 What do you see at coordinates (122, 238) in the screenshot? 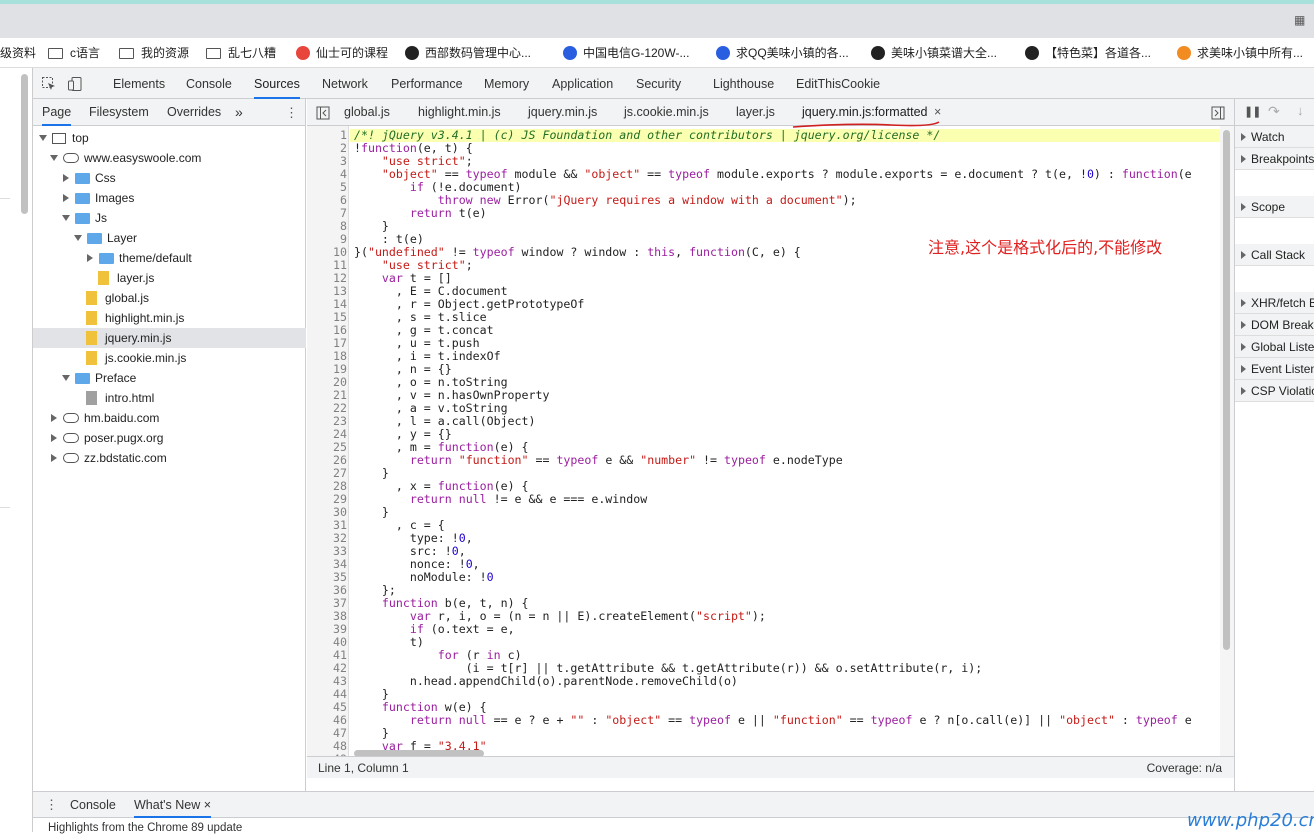
I see `tree-label: Layer` at bounding box center [122, 238].